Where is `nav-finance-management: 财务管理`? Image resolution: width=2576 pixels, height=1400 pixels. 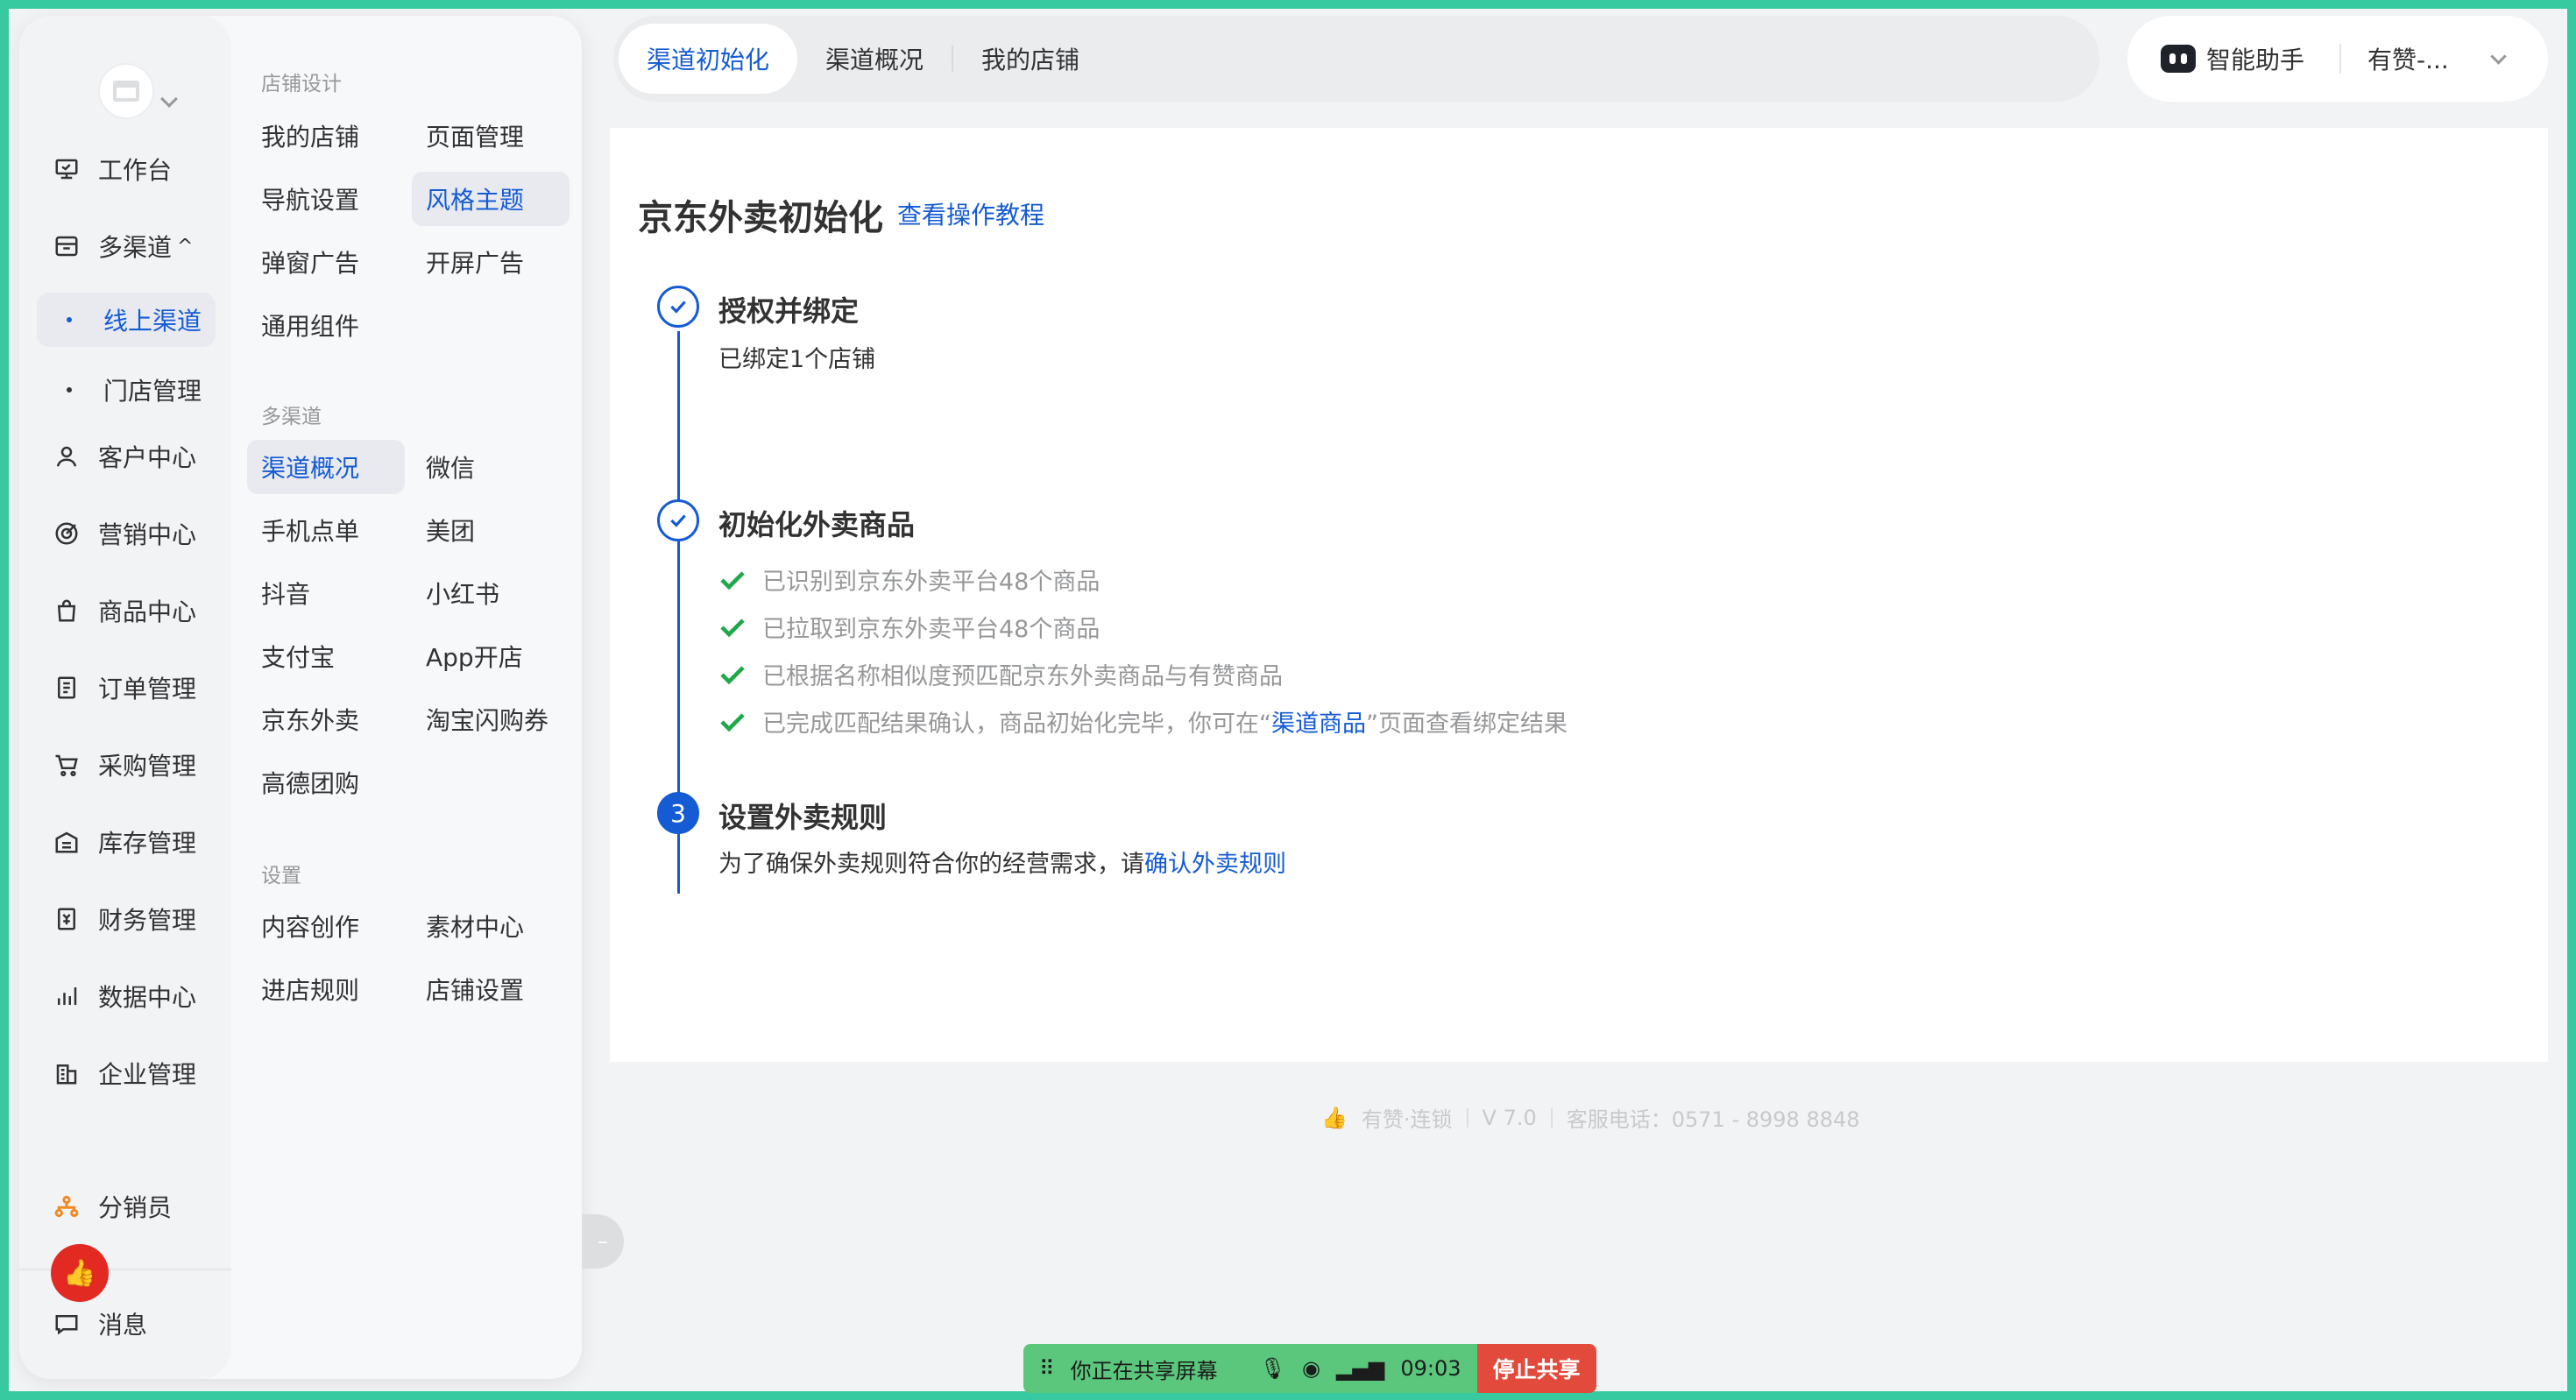 nav-finance-management: 财务管理 is located at coordinates (126, 919).